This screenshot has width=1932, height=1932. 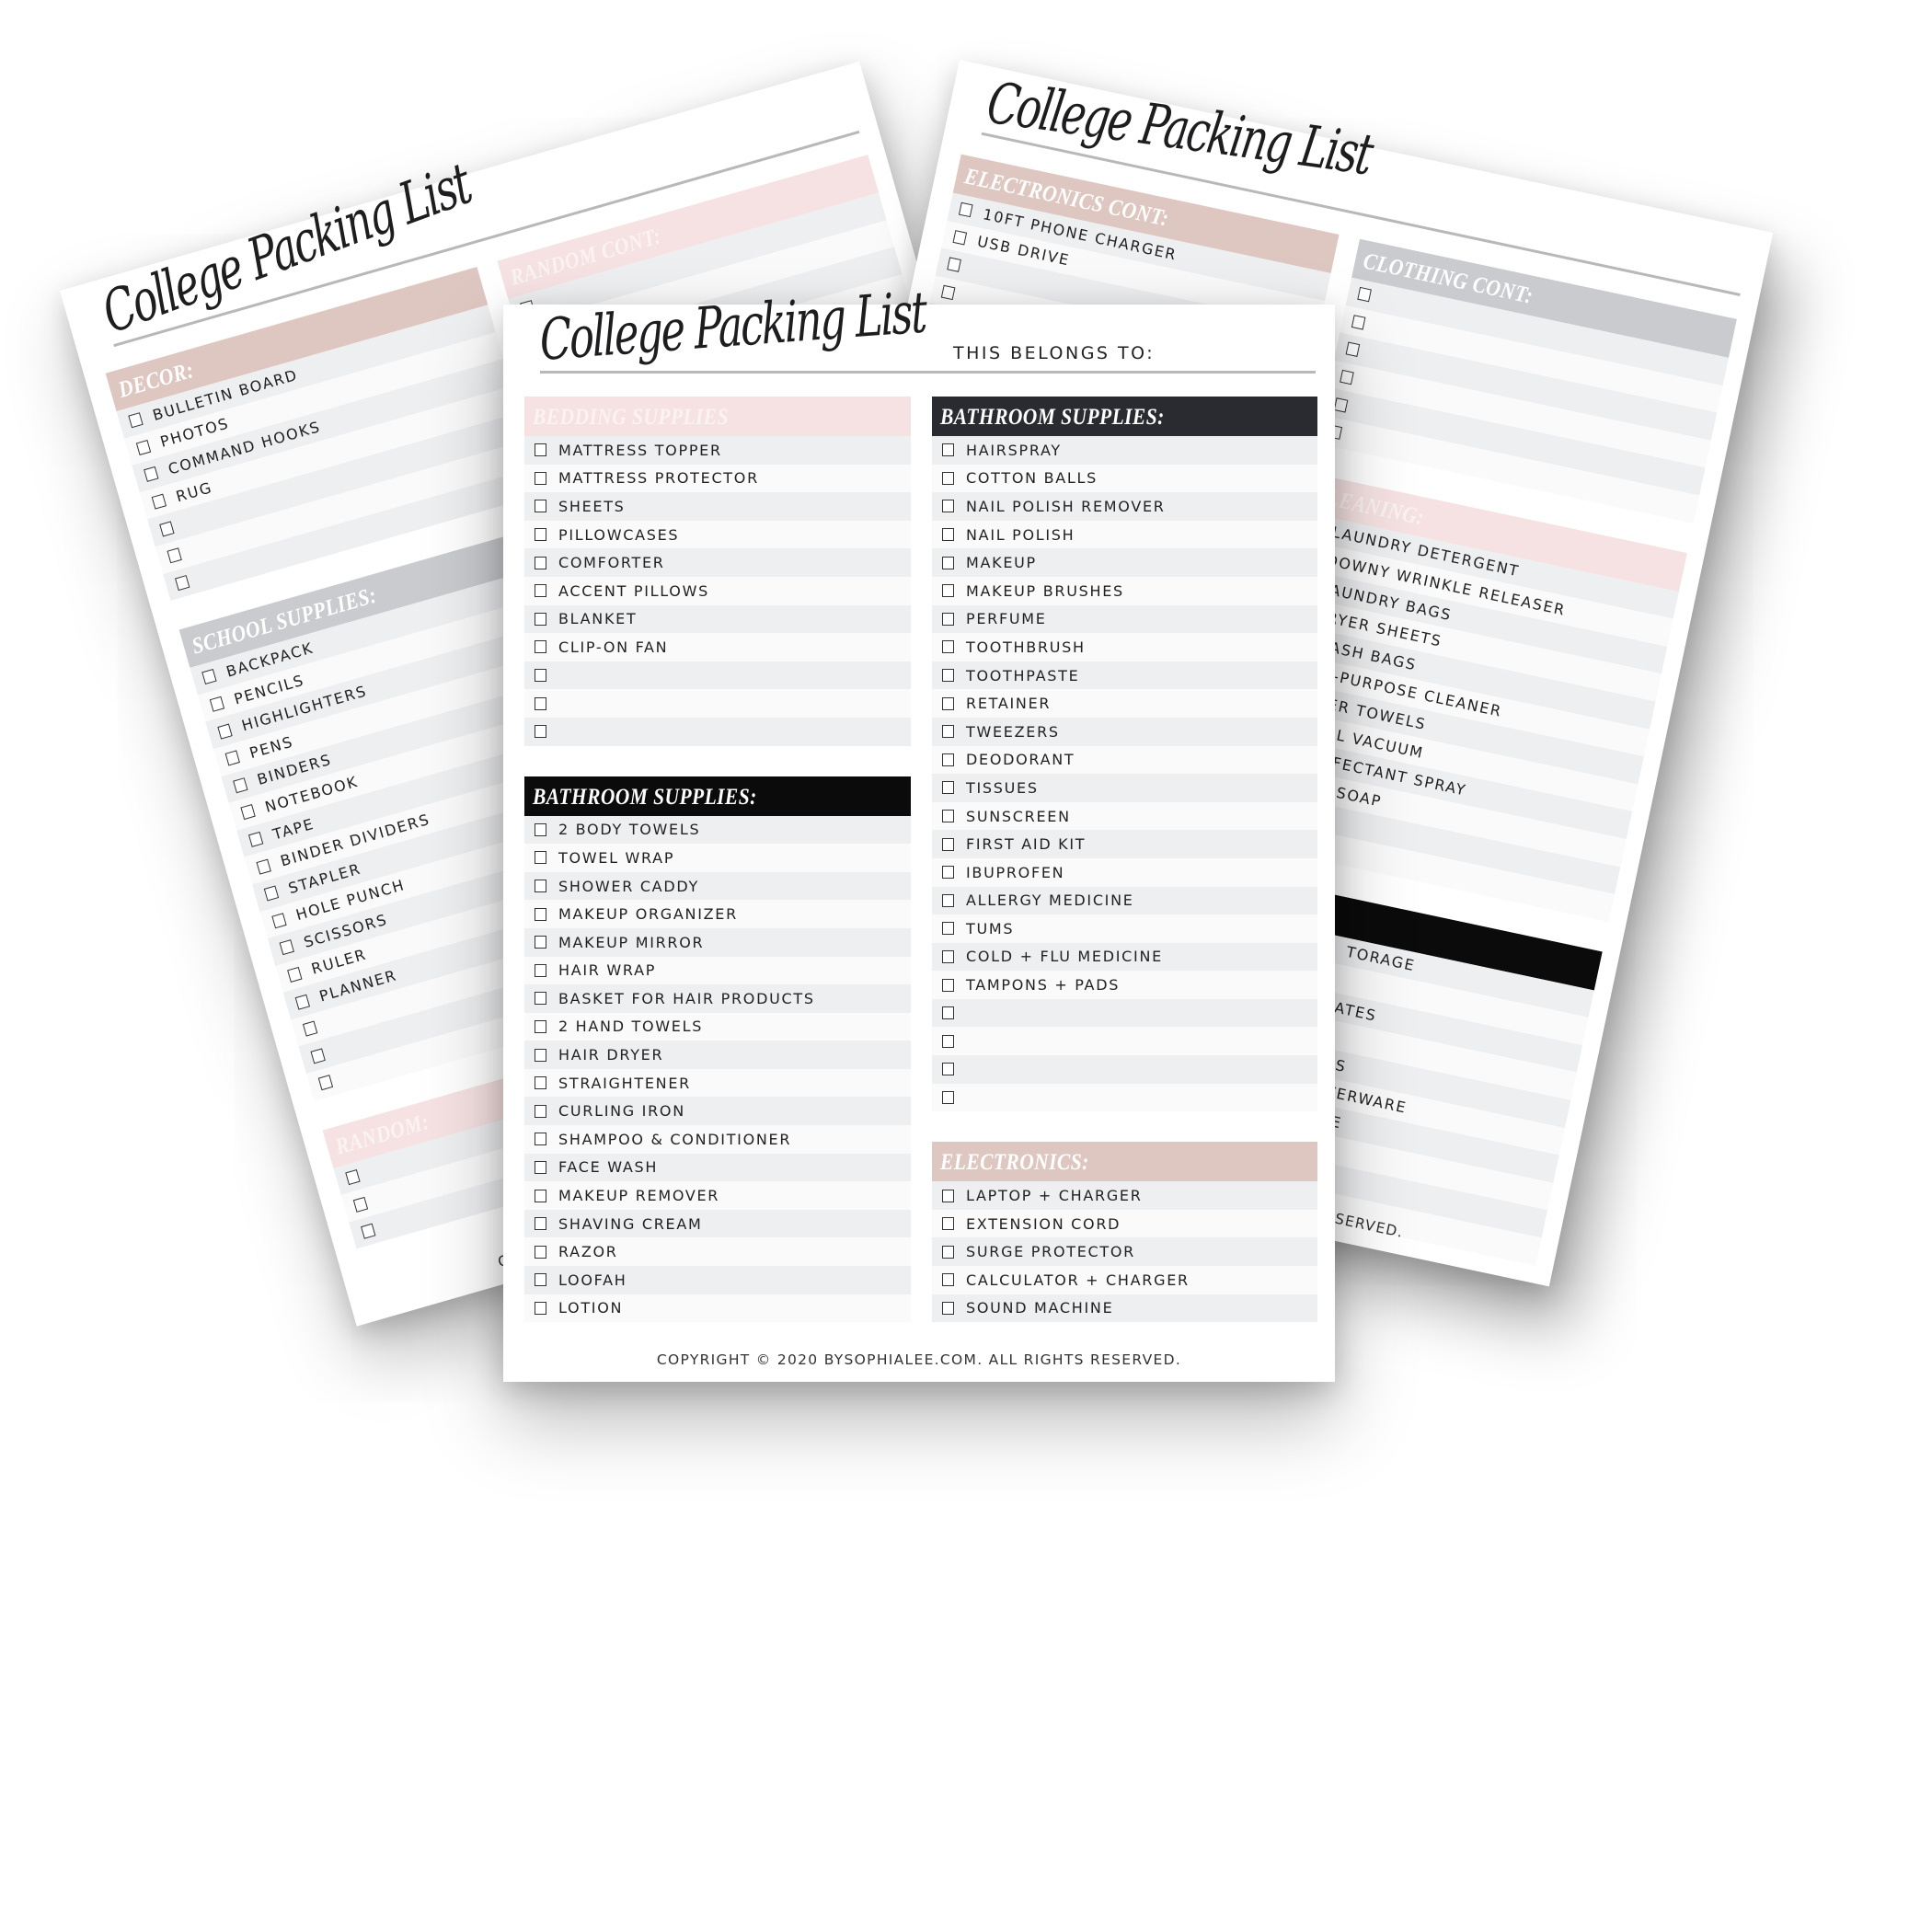 I want to click on checklist-item: RAZOR, so click(x=717, y=1252).